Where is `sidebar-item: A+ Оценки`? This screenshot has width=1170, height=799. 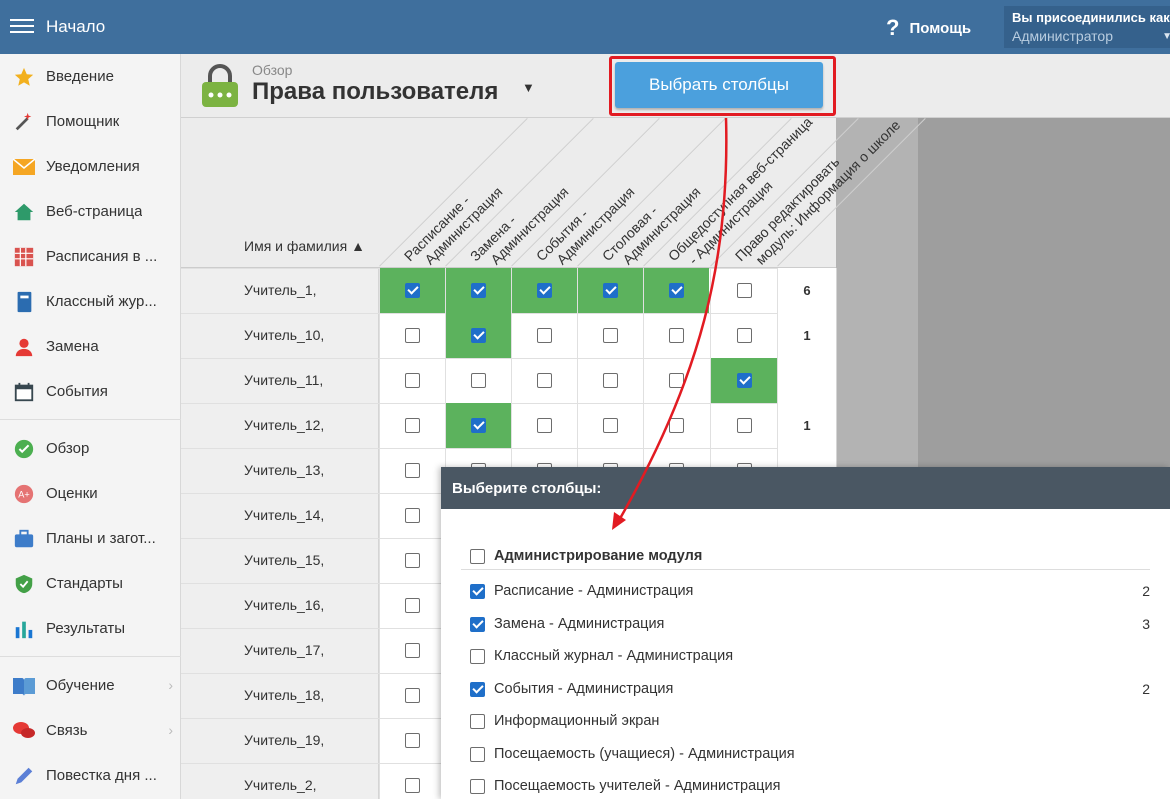 sidebar-item: A+ Оценки is located at coordinates (90, 493).